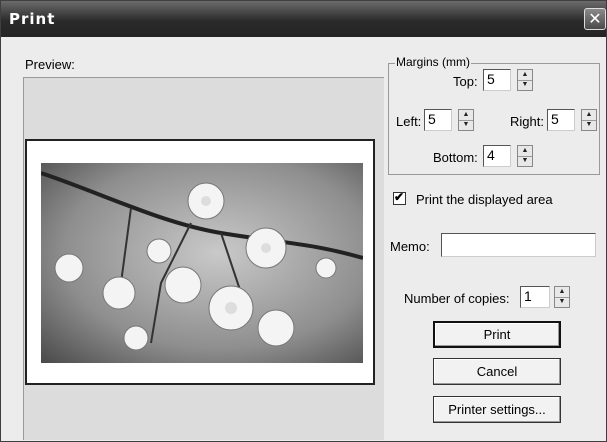 The height and width of the screenshot is (442, 607). I want to click on preview-label: Preview:, so click(50, 64).